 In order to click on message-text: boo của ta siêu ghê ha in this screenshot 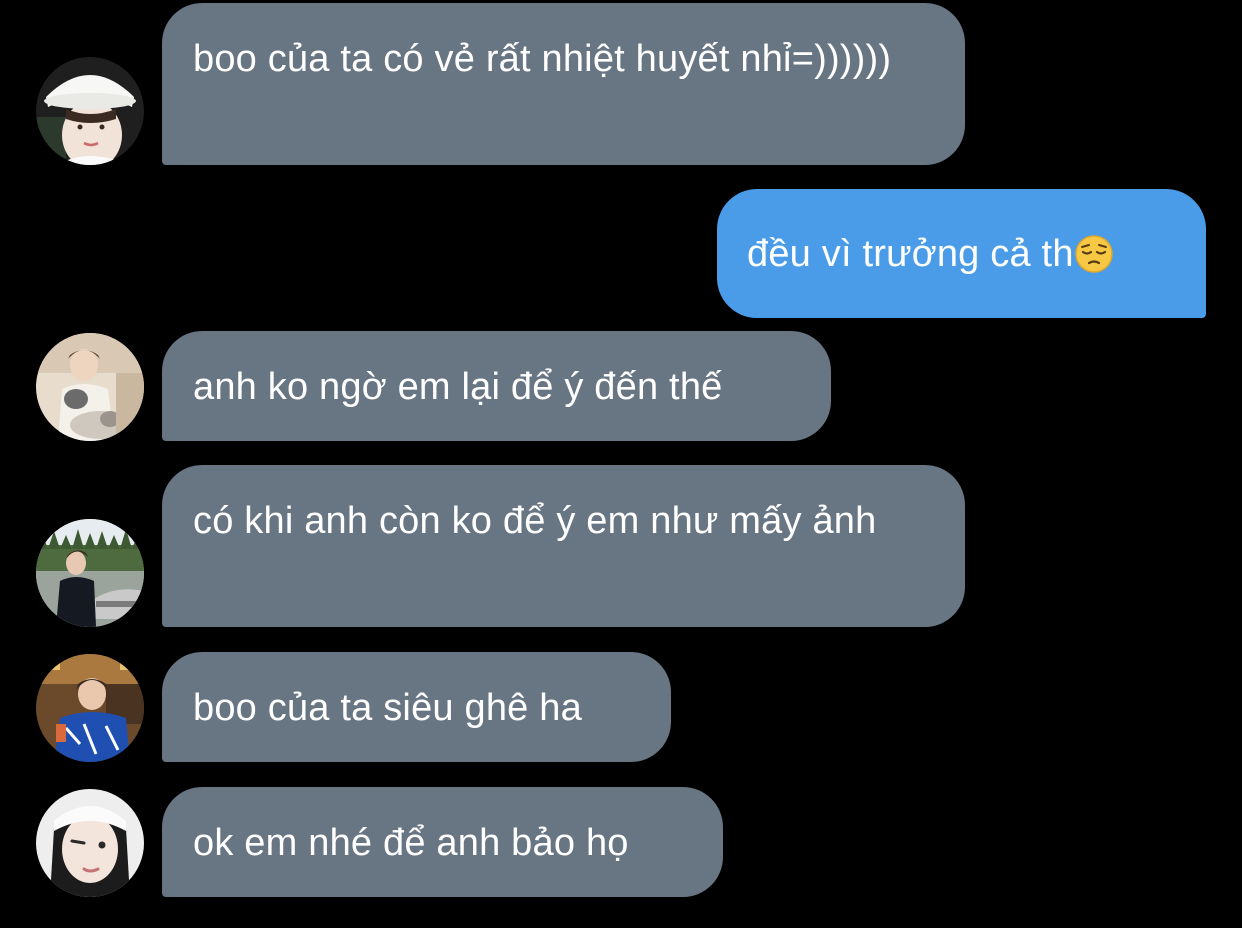, I will do `click(387, 708)`.